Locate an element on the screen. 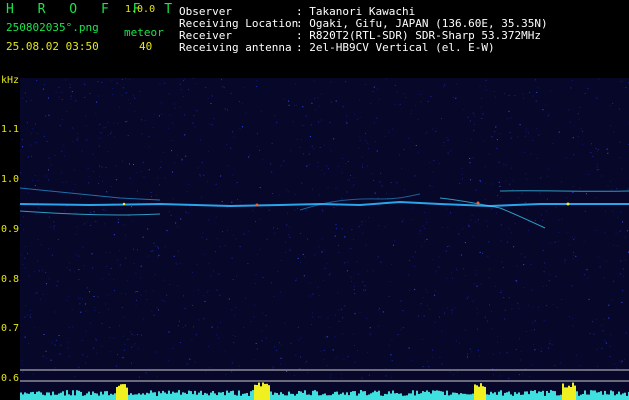  app-version: 1.0.0 is located at coordinates (140, 9).